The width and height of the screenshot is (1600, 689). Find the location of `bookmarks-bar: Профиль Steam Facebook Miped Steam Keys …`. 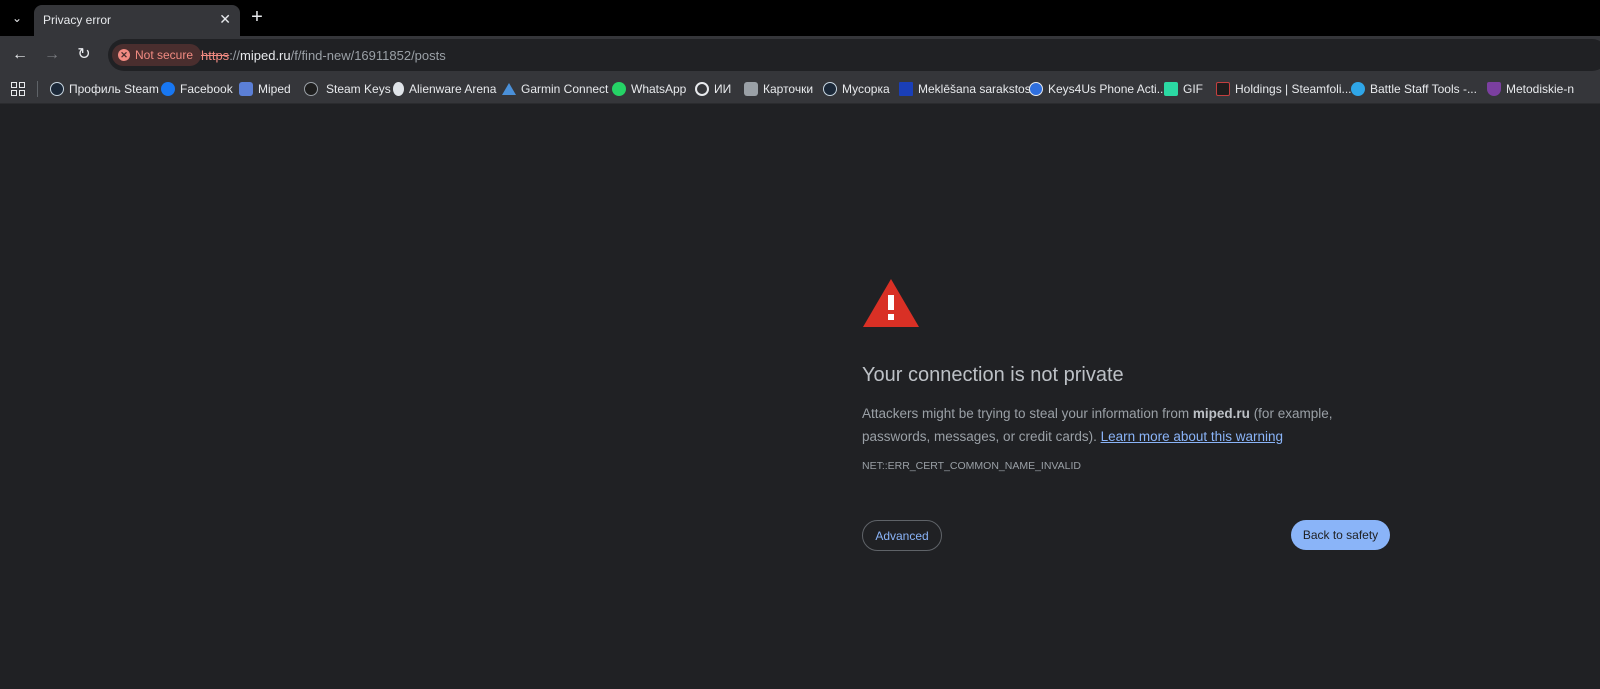

bookmarks-bar: Профиль Steam Facebook Miped Steam Keys … is located at coordinates (800, 89).